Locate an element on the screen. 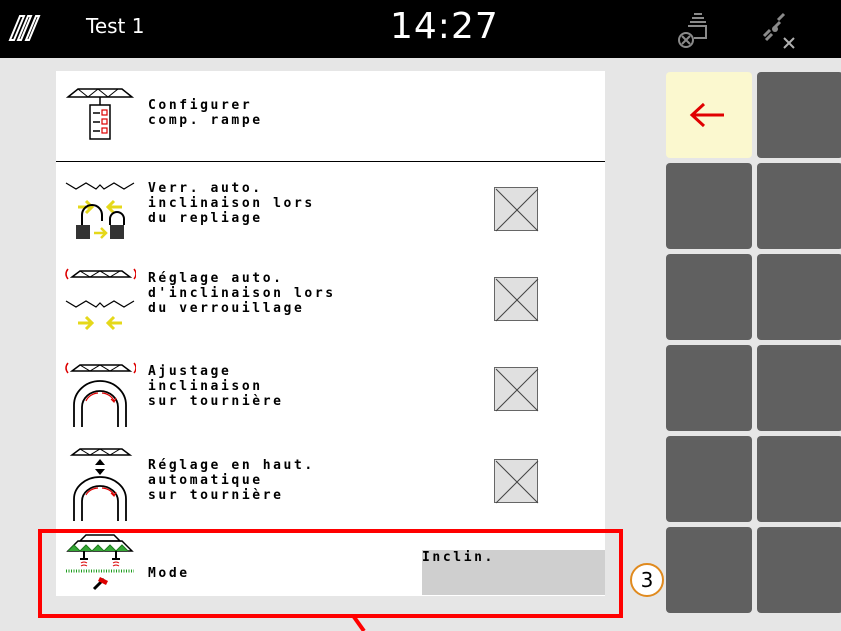 The height and width of the screenshot is (631, 841). menu-item-label: Verr. auto. inclinaison lors du repliage is located at coordinates (231, 203).